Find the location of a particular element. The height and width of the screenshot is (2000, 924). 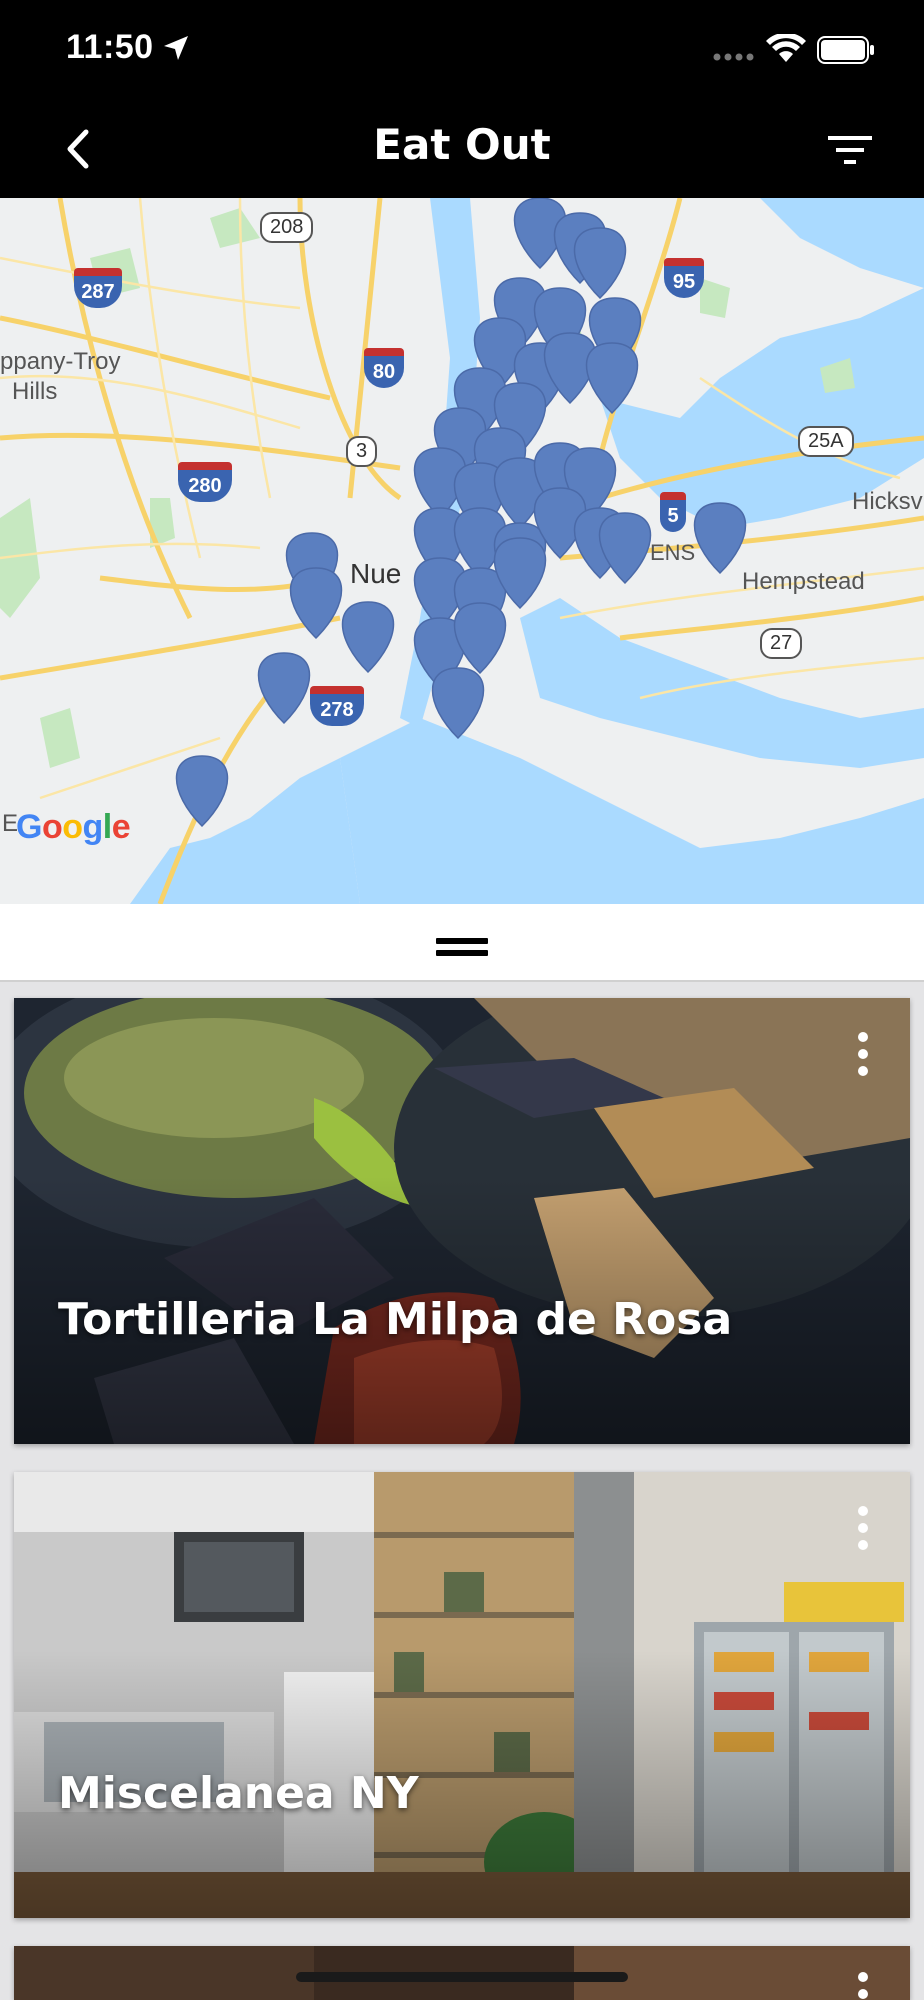

interstate-95-shield: 95 is located at coordinates (684, 278).